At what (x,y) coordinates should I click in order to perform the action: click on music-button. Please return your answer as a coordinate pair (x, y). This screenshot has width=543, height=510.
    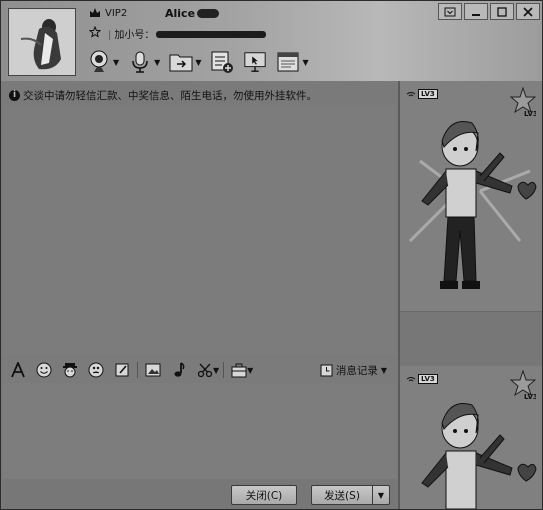
    Looking at the image, I should click on (179, 370).